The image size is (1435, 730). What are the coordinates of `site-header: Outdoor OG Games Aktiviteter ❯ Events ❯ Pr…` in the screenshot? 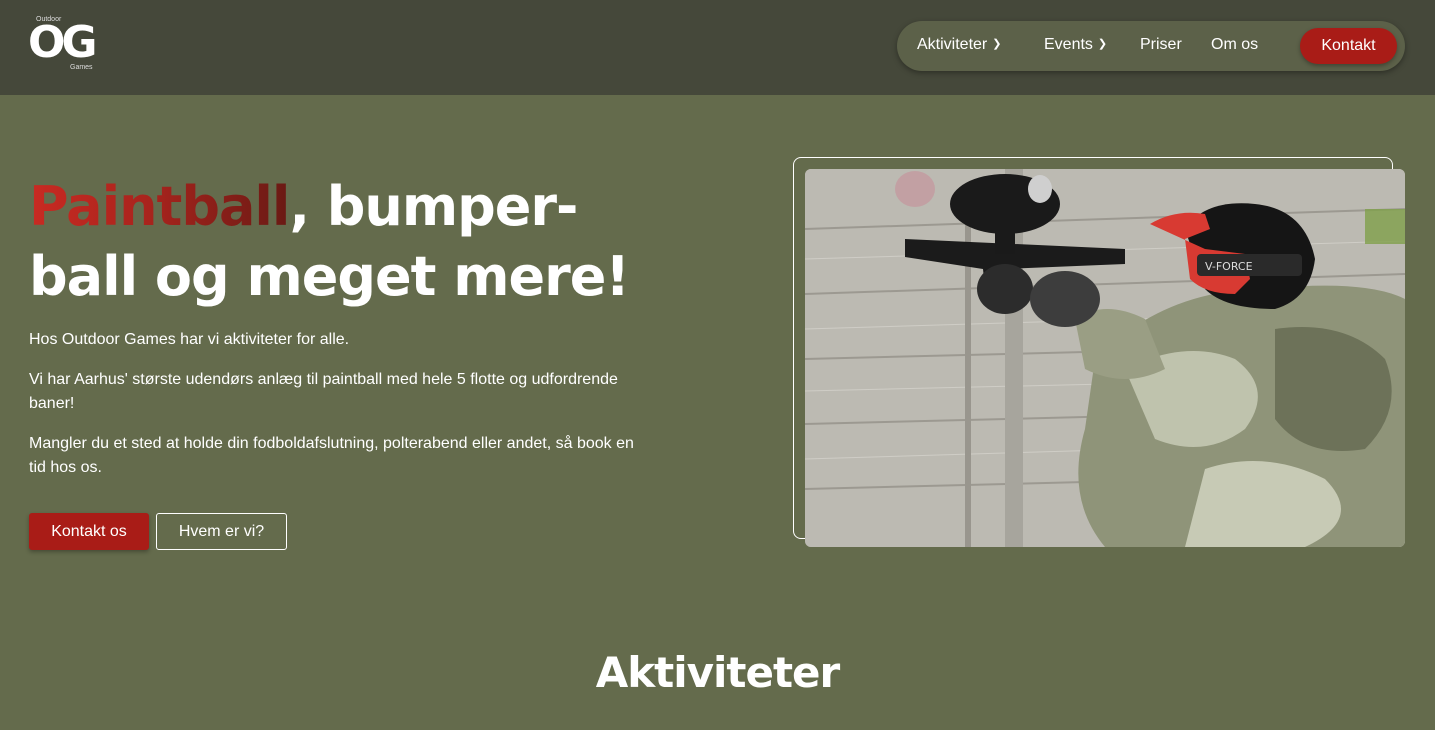 It's located at (717, 47).